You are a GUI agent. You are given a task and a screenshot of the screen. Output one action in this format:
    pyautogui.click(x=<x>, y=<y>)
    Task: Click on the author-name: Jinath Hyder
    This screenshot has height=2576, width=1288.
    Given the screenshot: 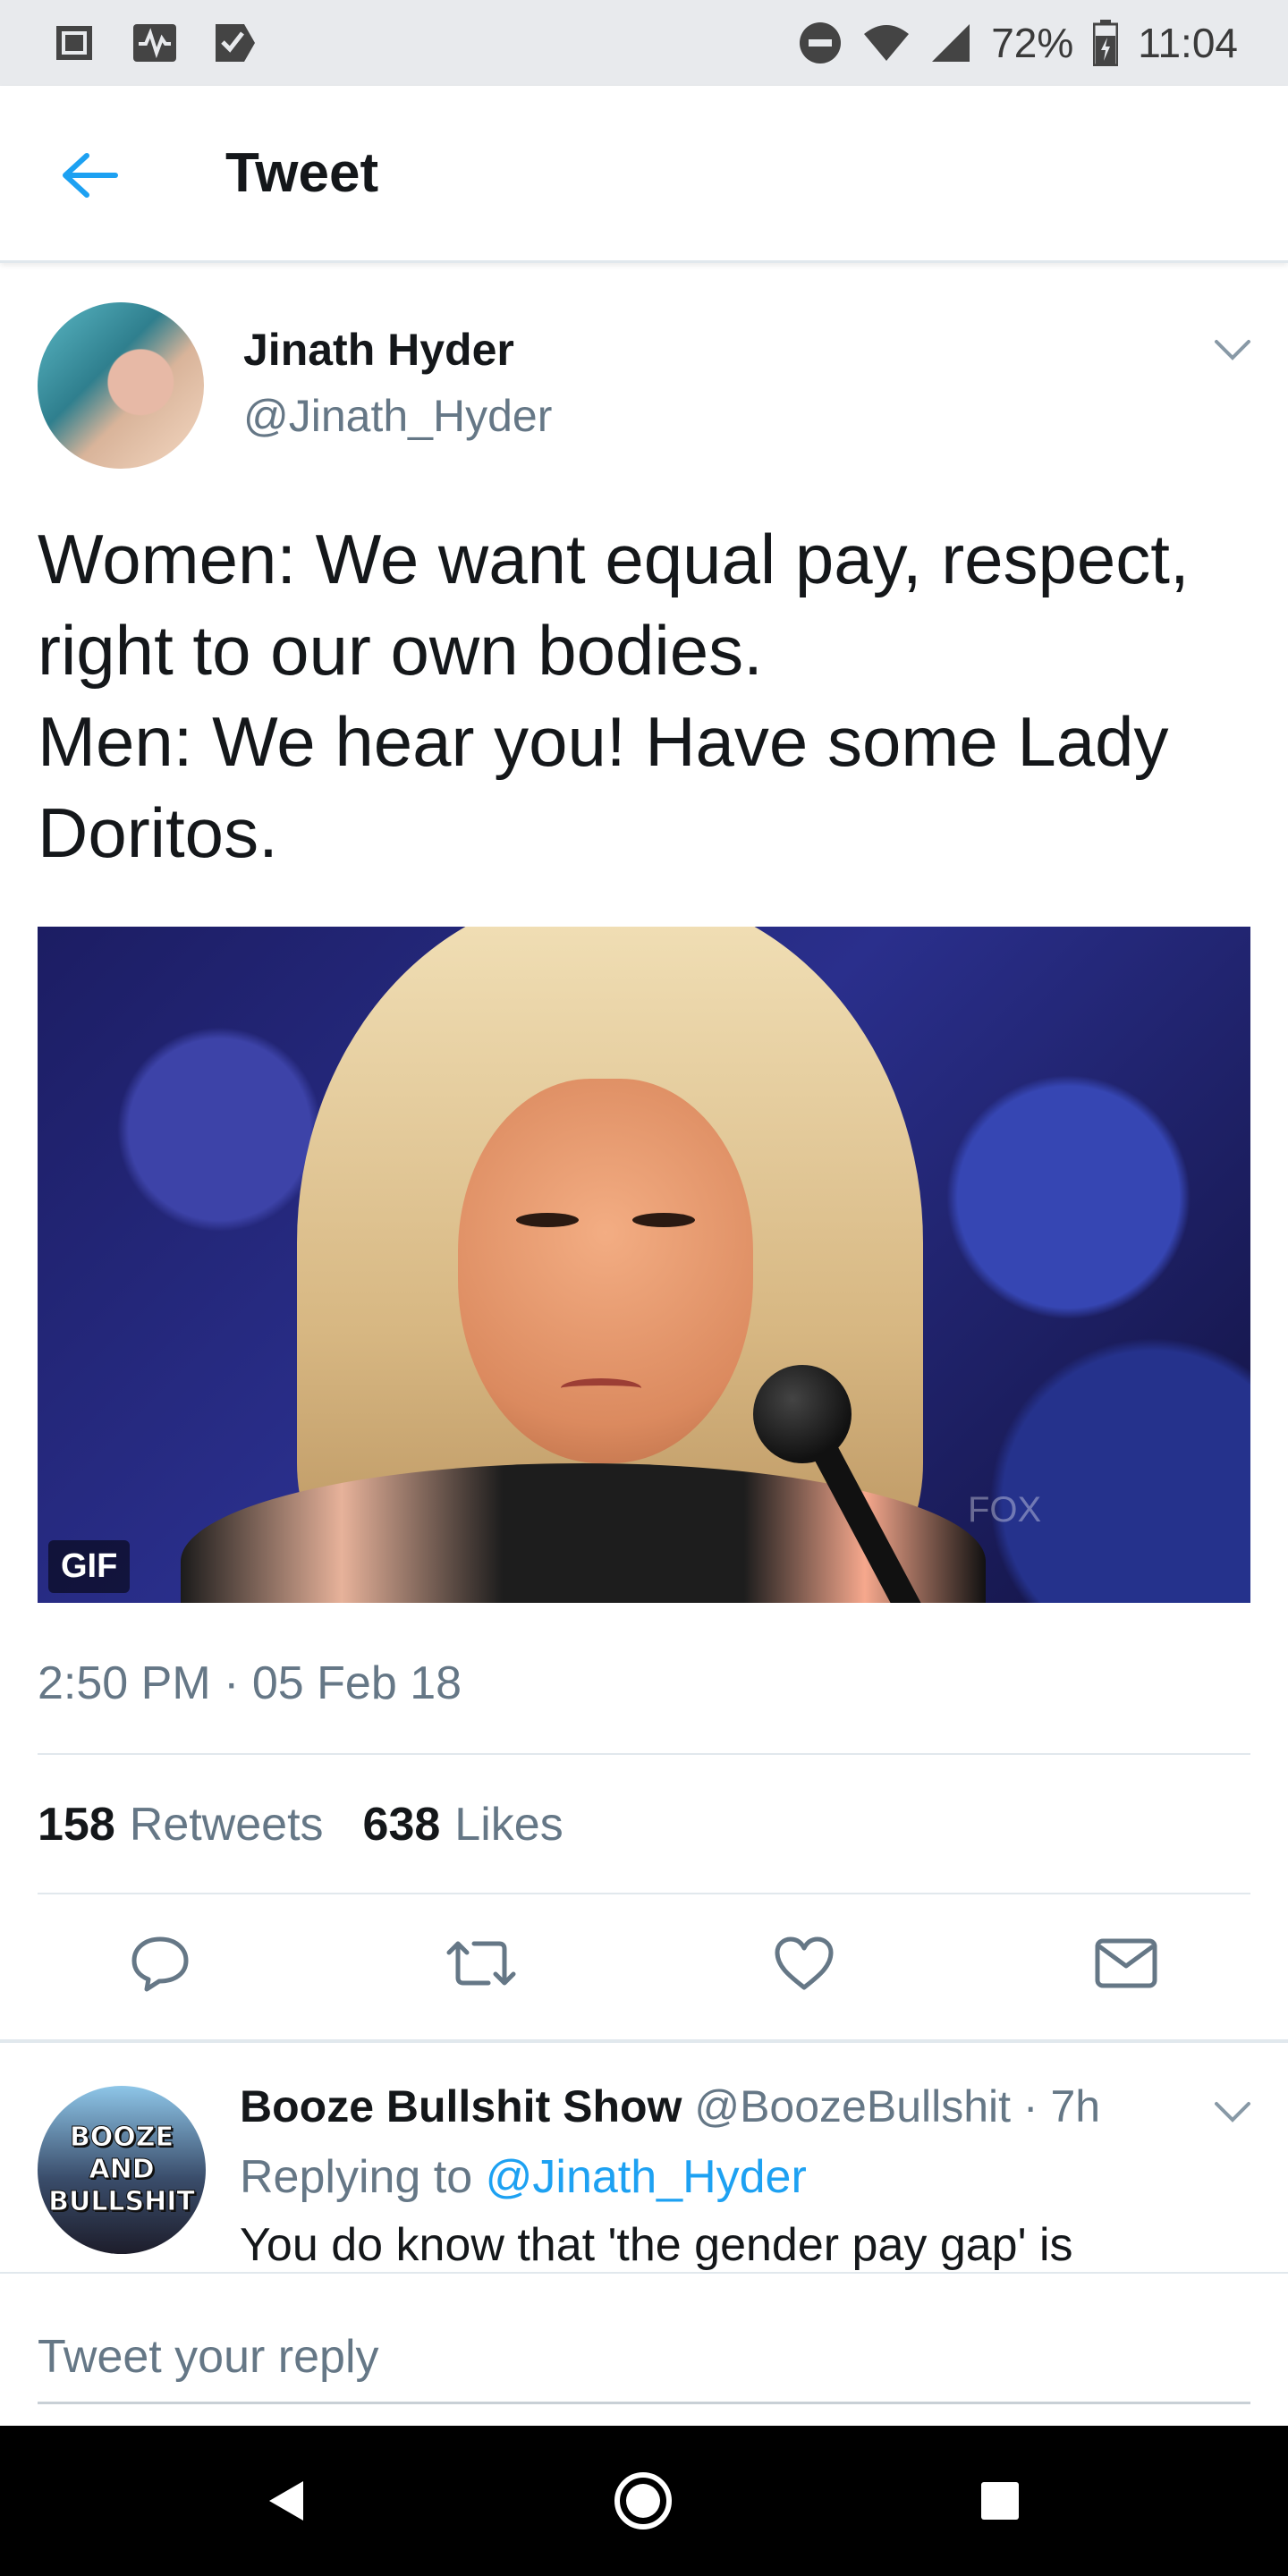 What is the action you would take?
    pyautogui.click(x=378, y=350)
    